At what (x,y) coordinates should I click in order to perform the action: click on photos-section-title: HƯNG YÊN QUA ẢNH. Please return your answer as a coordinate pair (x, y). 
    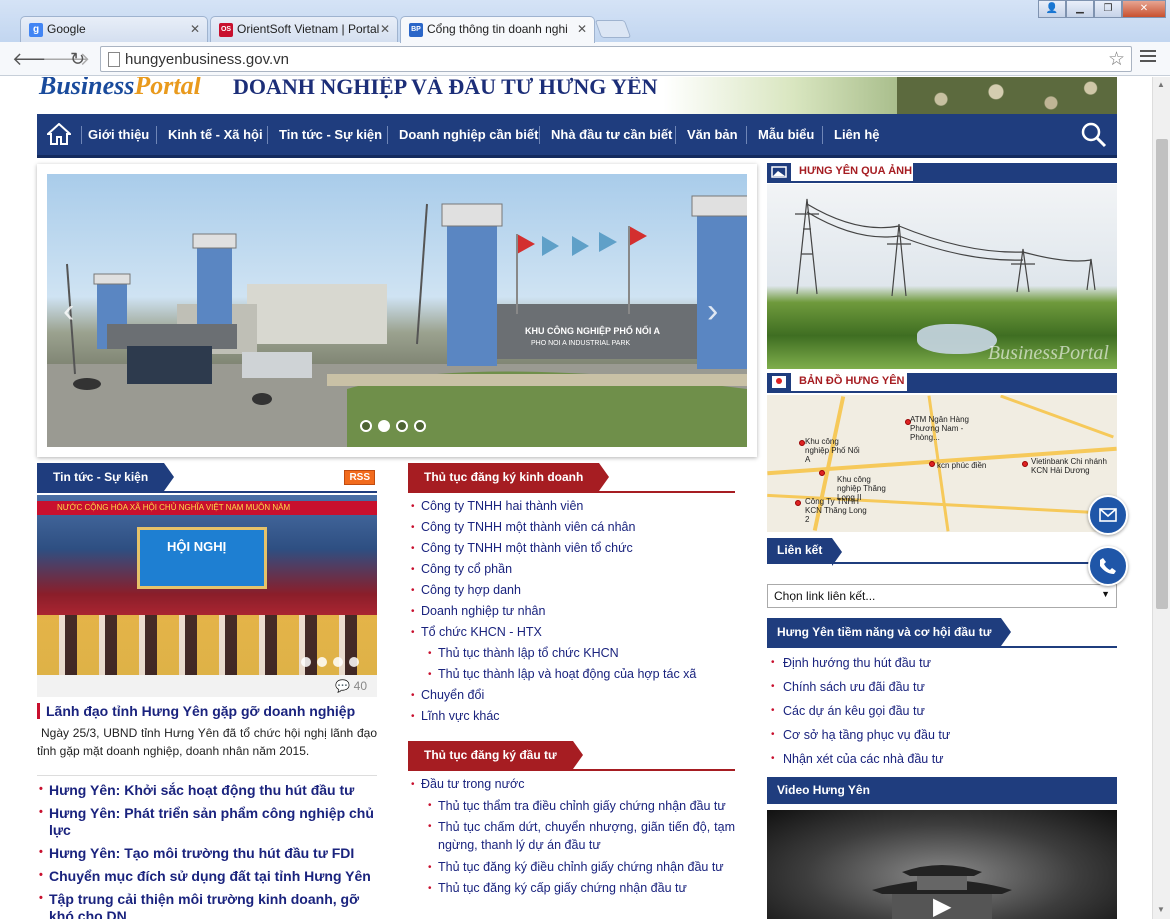
    Looking at the image, I should click on (856, 172).